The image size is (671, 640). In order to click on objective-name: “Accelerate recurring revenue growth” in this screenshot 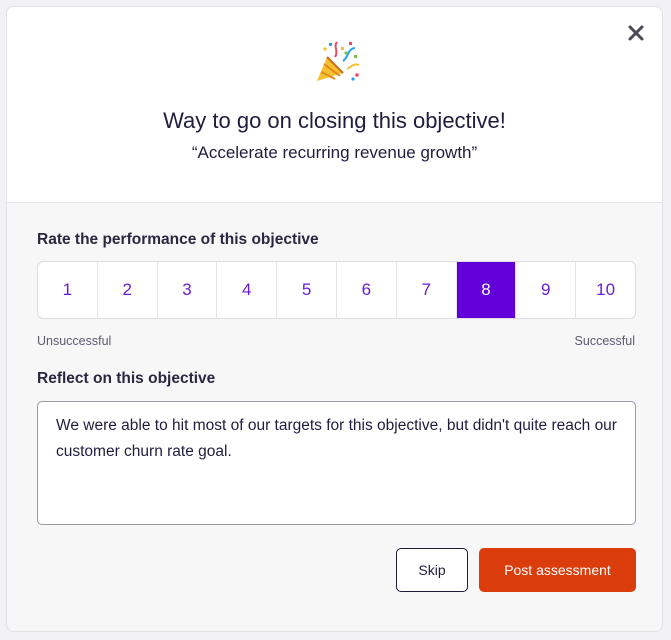, I will do `click(334, 152)`.